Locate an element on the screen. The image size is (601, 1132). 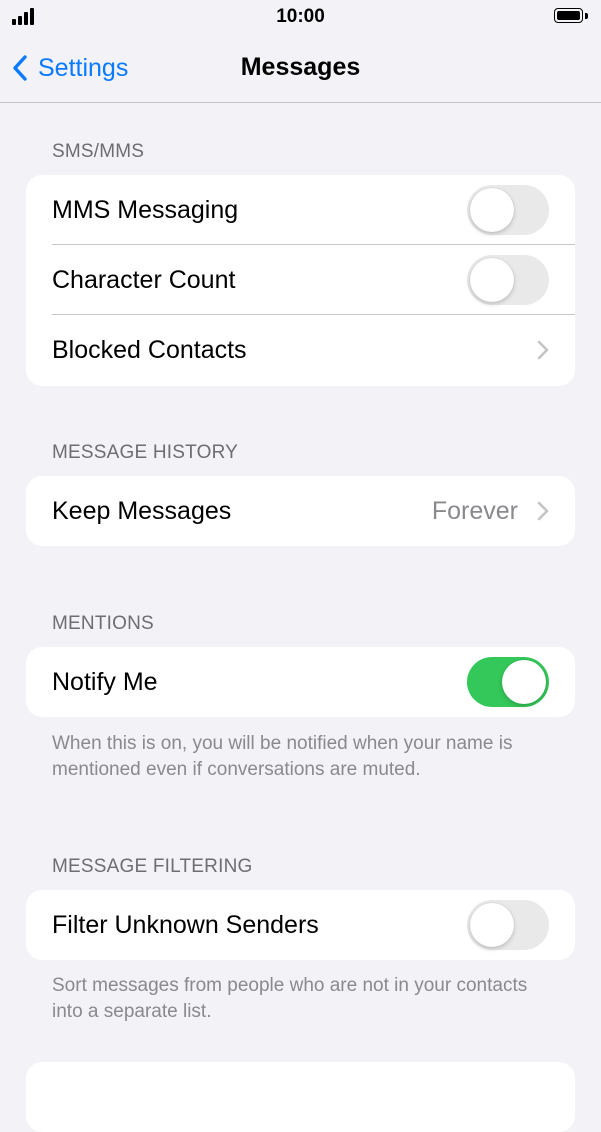
notify-me-toggle is located at coordinates (508, 682).